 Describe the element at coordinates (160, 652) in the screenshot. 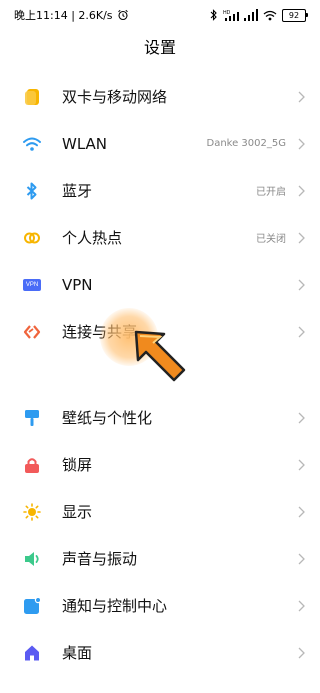

I see `settings-item-home-screen: 桌面` at that location.